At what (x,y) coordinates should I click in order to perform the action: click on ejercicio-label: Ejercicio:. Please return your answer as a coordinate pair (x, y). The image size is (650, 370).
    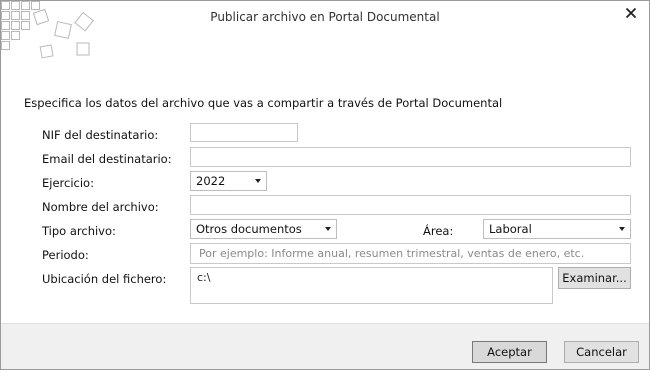
    Looking at the image, I should click on (68, 183).